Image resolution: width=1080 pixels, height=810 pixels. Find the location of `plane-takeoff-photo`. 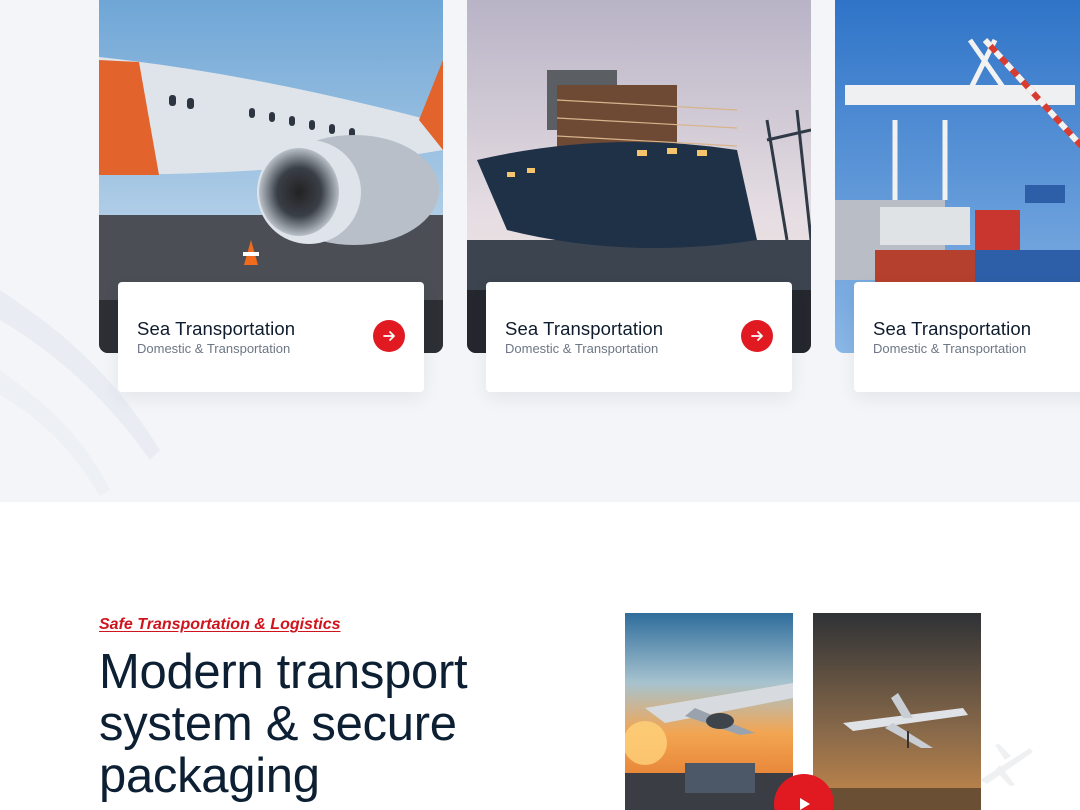

plane-takeoff-photo is located at coordinates (897, 711).